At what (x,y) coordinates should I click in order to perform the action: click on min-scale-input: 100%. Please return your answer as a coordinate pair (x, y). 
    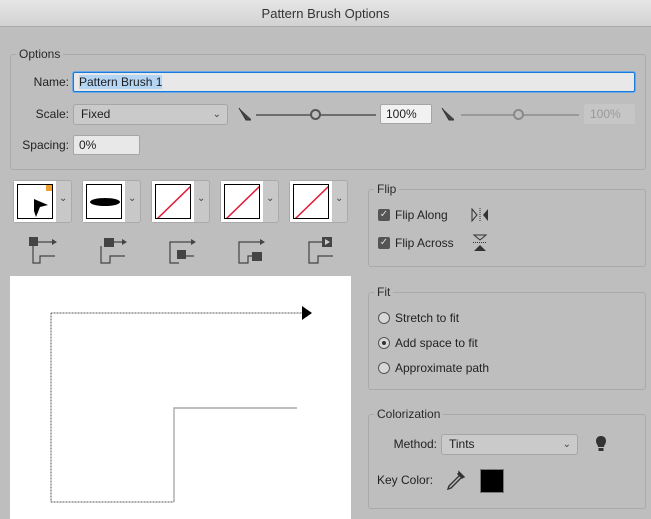
    Looking at the image, I should click on (406, 114).